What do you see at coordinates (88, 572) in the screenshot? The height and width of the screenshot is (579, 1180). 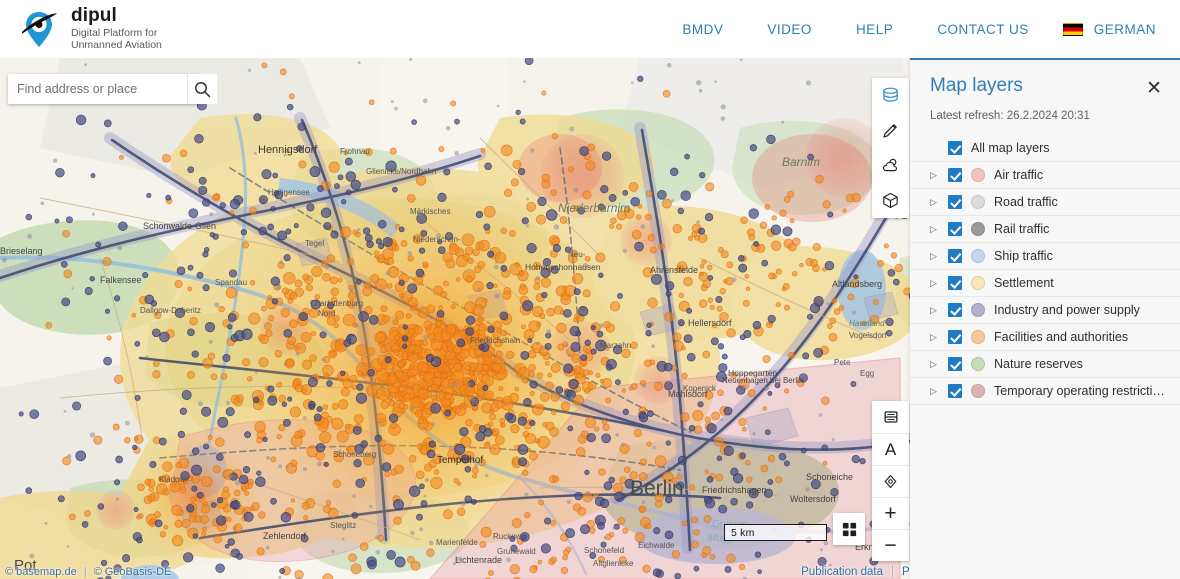 I see `map-attribution: © basemap.de | © GeoBasis-DE` at bounding box center [88, 572].